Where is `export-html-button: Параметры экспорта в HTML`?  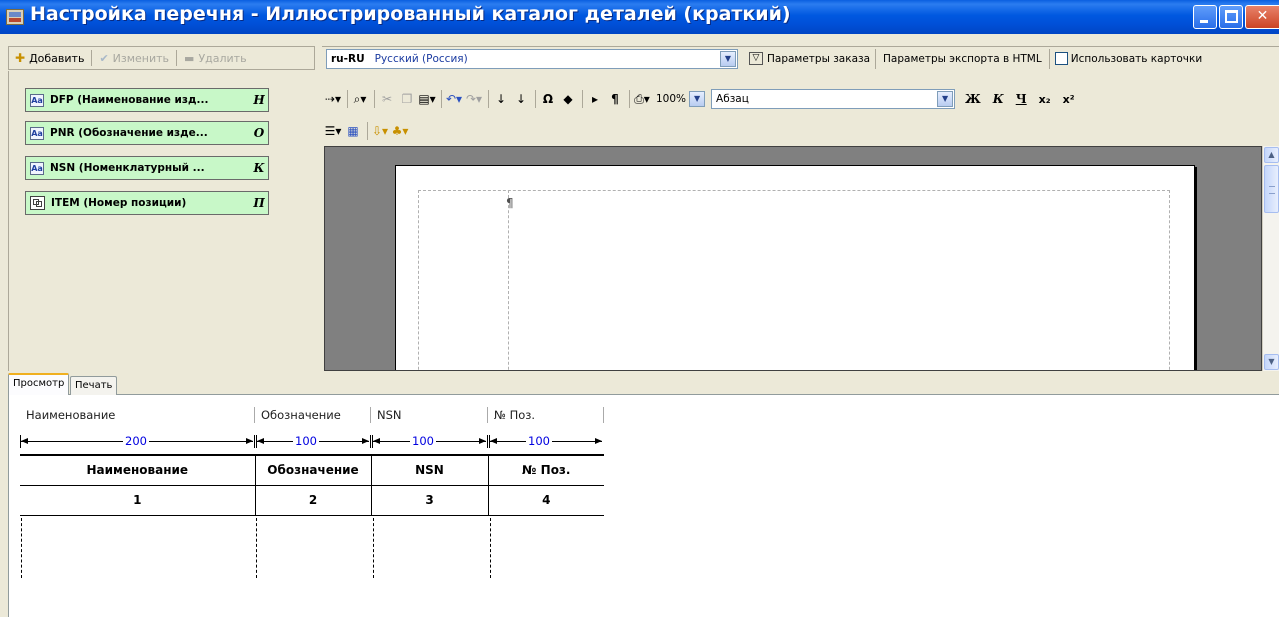 export-html-button: Параметры экспорта в HTML is located at coordinates (963, 58).